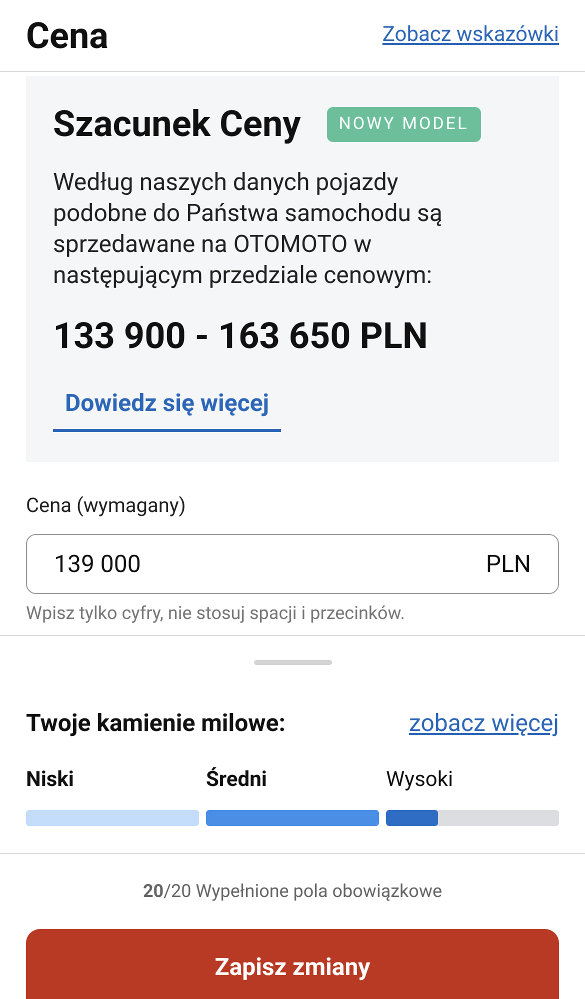 The width and height of the screenshot is (585, 999). I want to click on price-hint: Wpisz tylko cyfry, nie stosuj spacji i przecinków., so click(216, 614).